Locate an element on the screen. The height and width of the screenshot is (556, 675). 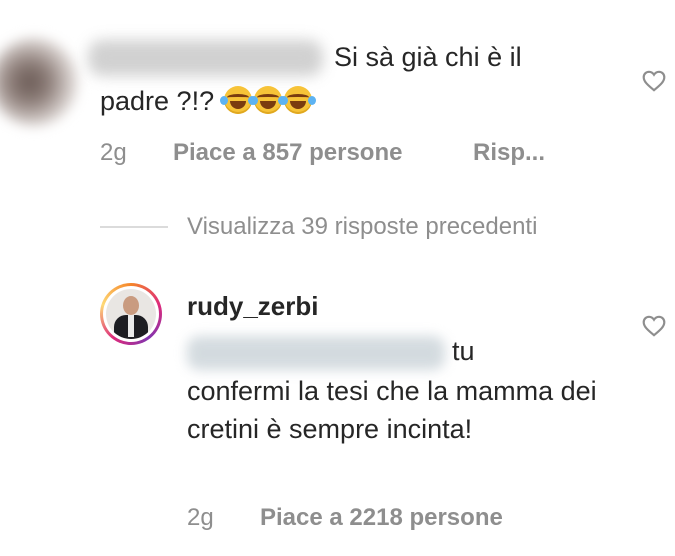
reply-author-avatar is located at coordinates (131, 314).